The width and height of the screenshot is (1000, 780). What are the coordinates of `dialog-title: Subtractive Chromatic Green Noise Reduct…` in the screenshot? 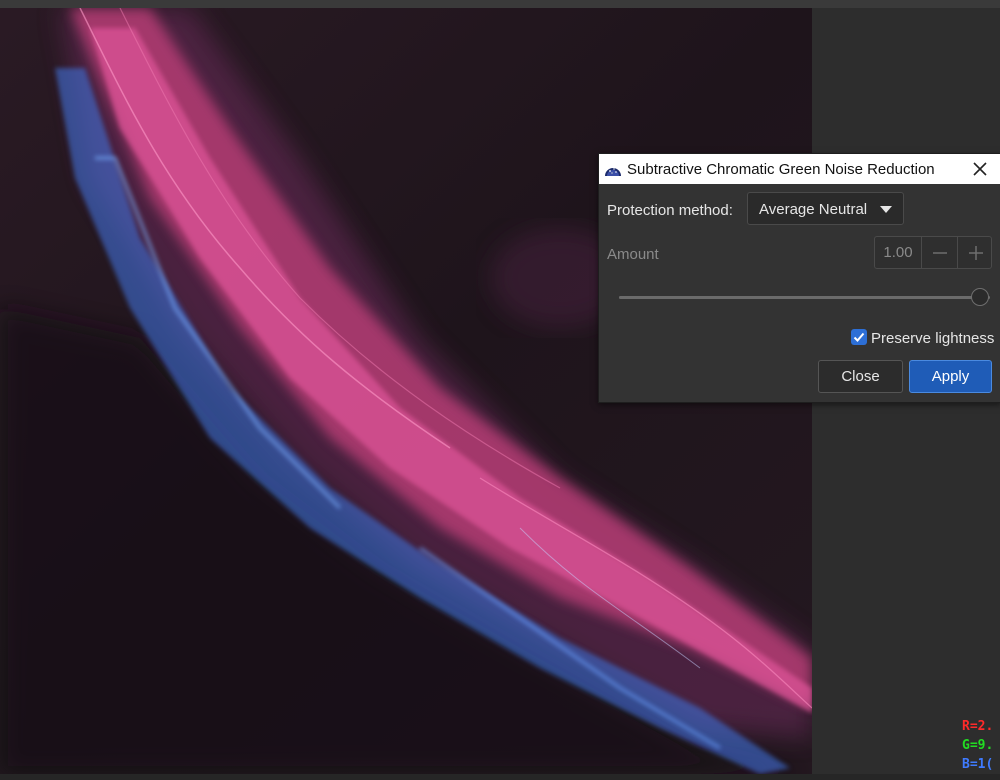 It's located at (781, 169).